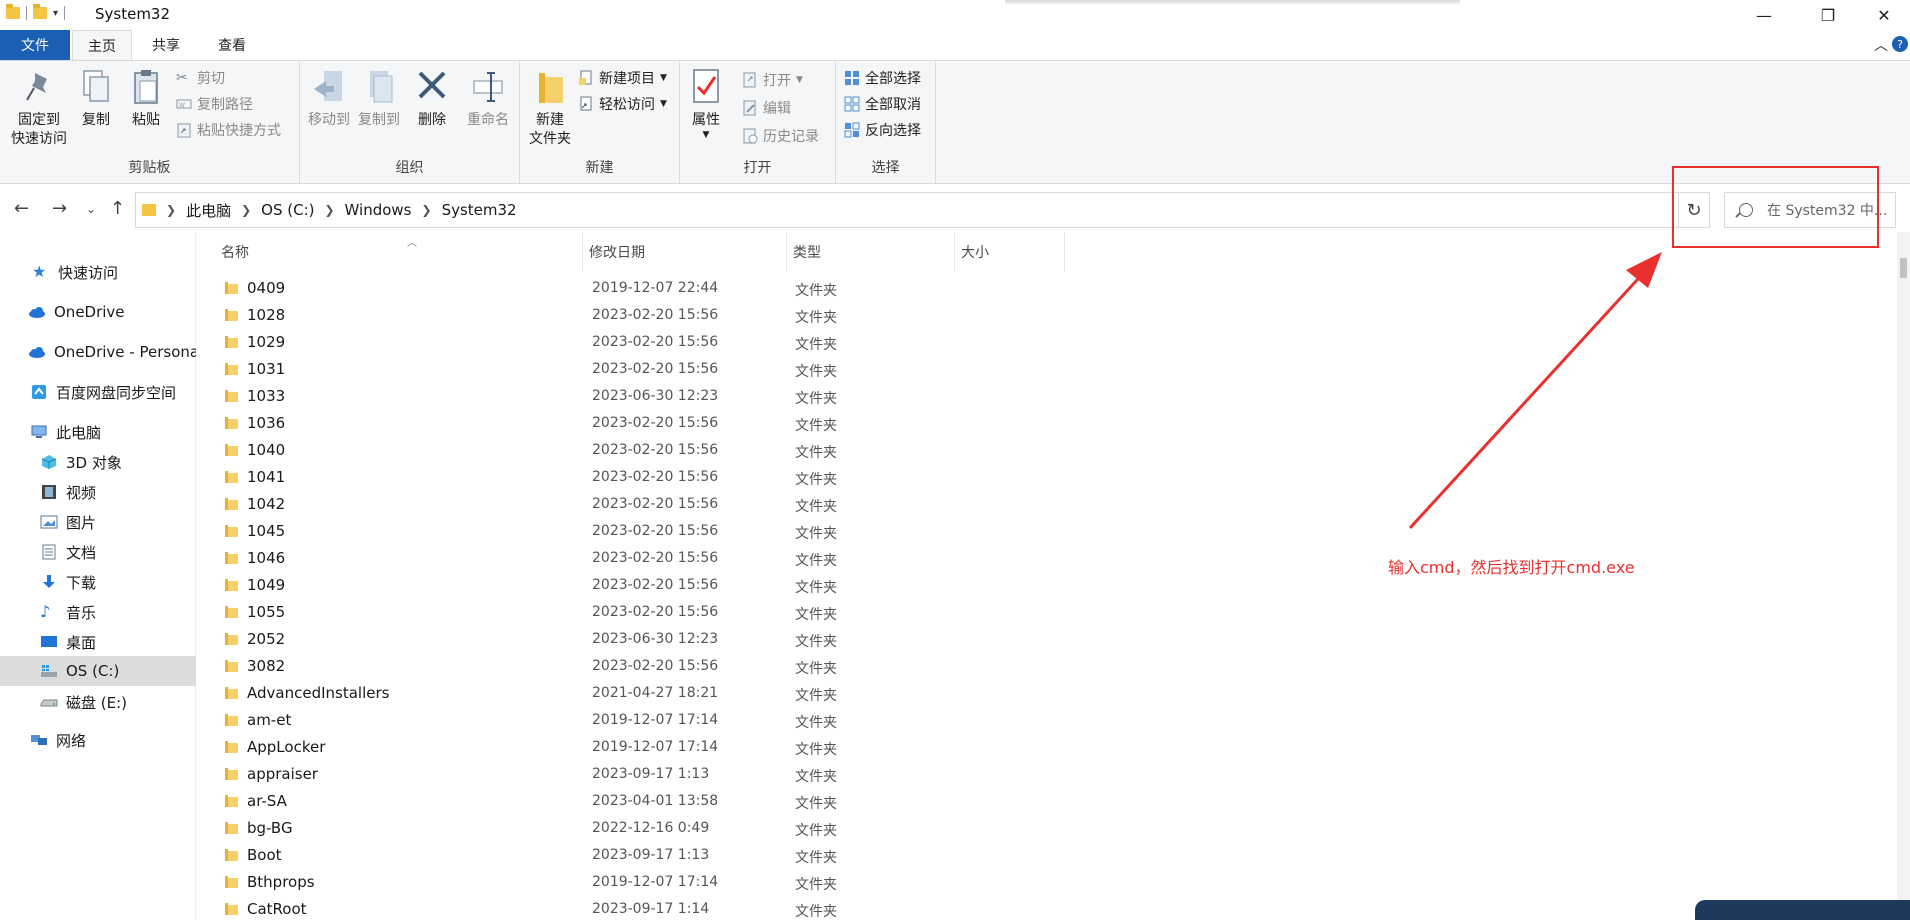 The height and width of the screenshot is (920, 1910). What do you see at coordinates (647, 908) in the screenshot?
I see `table-row: CatRoot 2023-09-17 1:14 文件夹` at bounding box center [647, 908].